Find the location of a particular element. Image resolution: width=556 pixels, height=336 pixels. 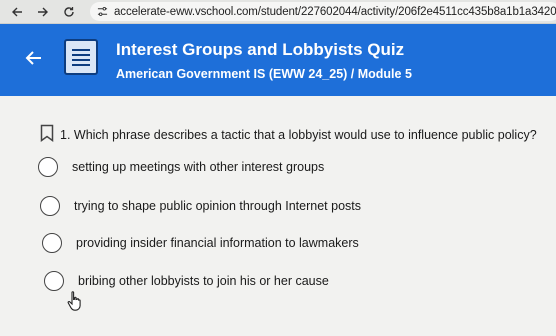

bookmark-icon is located at coordinates (47, 133).